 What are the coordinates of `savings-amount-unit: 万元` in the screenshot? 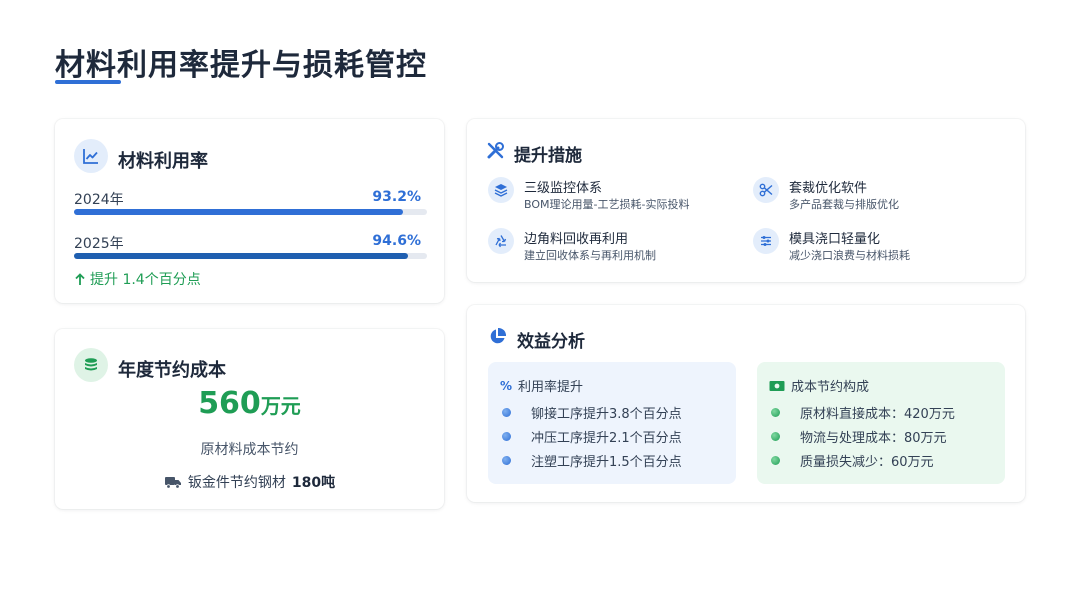 It's located at (280, 406).